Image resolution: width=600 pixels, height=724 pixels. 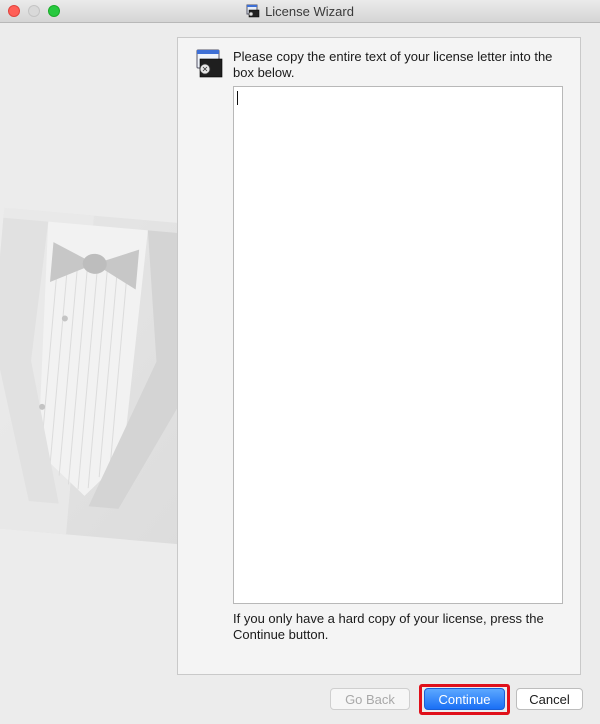 I want to click on window-title-group: License Wizard, so click(x=300, y=11).